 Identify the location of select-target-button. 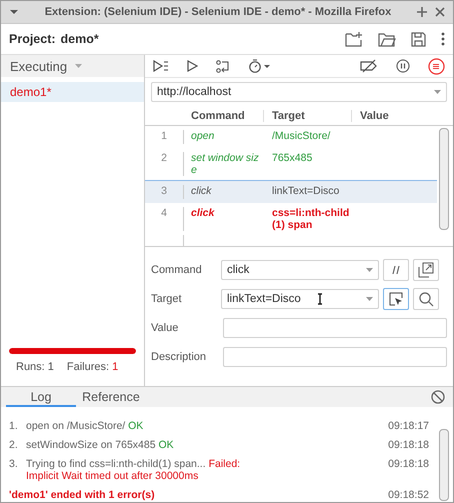
(396, 299).